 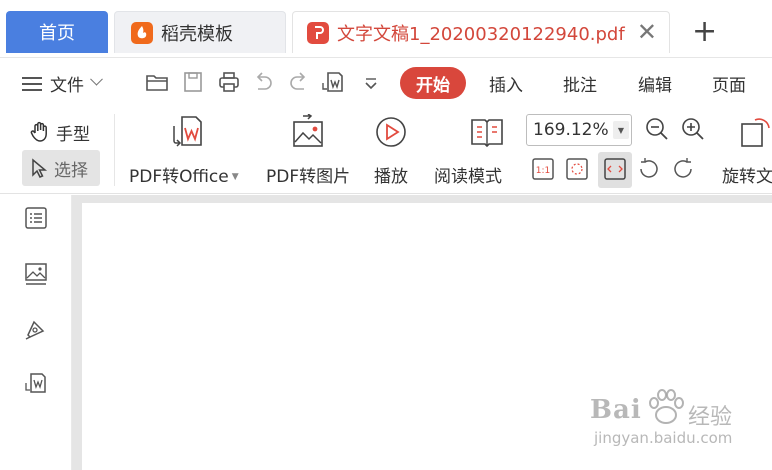 What do you see at coordinates (704, 32) in the screenshot?
I see `new-tab-plus-icon: +` at bounding box center [704, 32].